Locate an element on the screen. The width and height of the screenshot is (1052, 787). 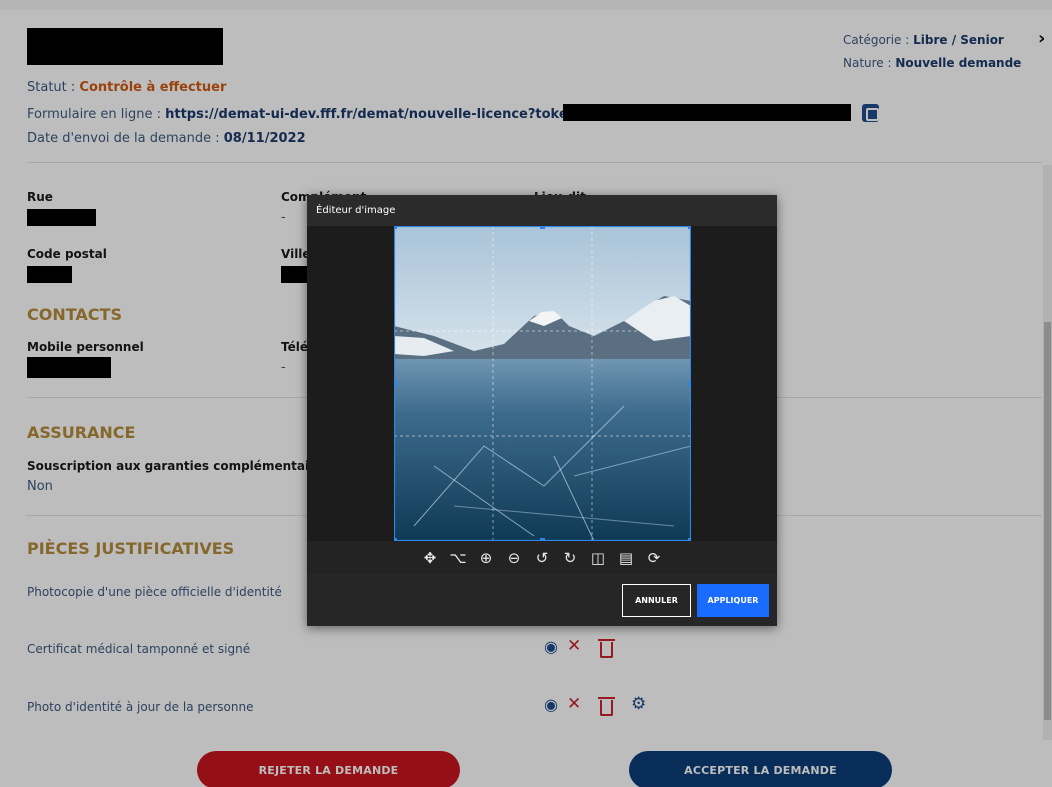
flip-vertical-icon: ▤ is located at coordinates (626, 558).